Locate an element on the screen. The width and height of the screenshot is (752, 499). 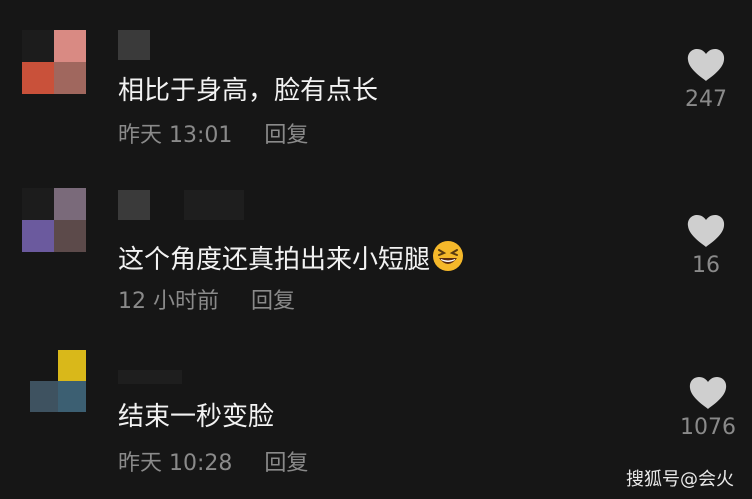
comment-time: 12 小时前 is located at coordinates (168, 301).